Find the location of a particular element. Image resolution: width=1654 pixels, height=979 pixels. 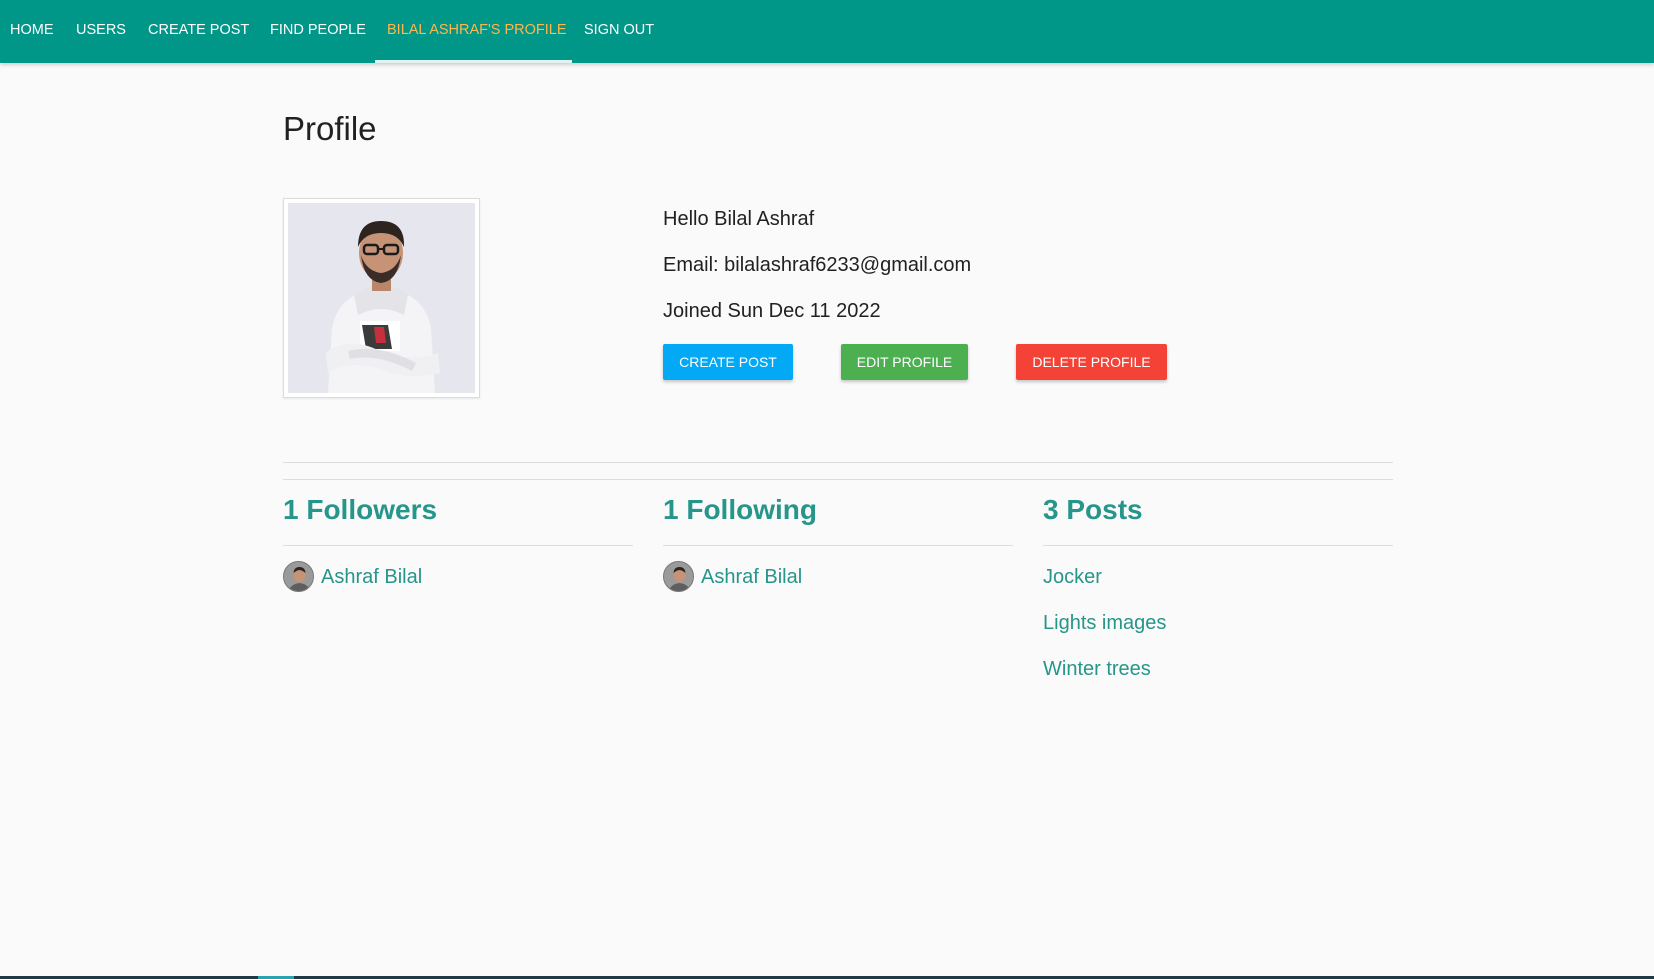

following-name-link: Ashraf Bilal is located at coordinates (751, 577).